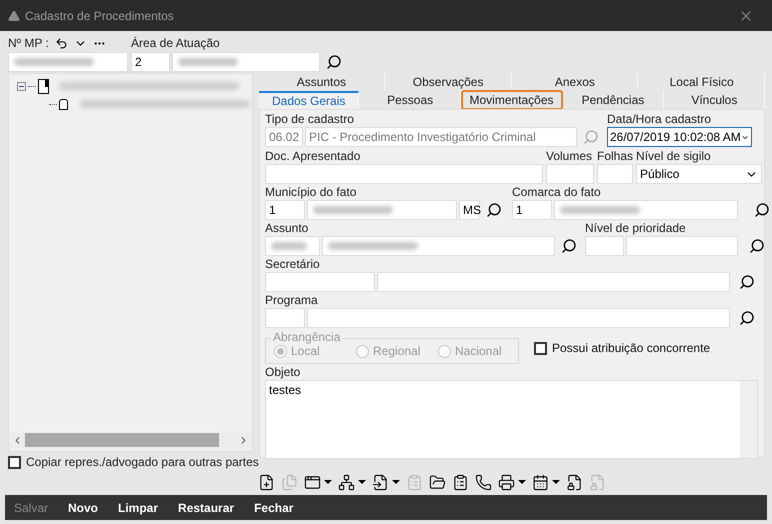 This screenshot has width=772, height=524. What do you see at coordinates (283, 372) in the screenshot?
I see `field-label: Objeto` at bounding box center [283, 372].